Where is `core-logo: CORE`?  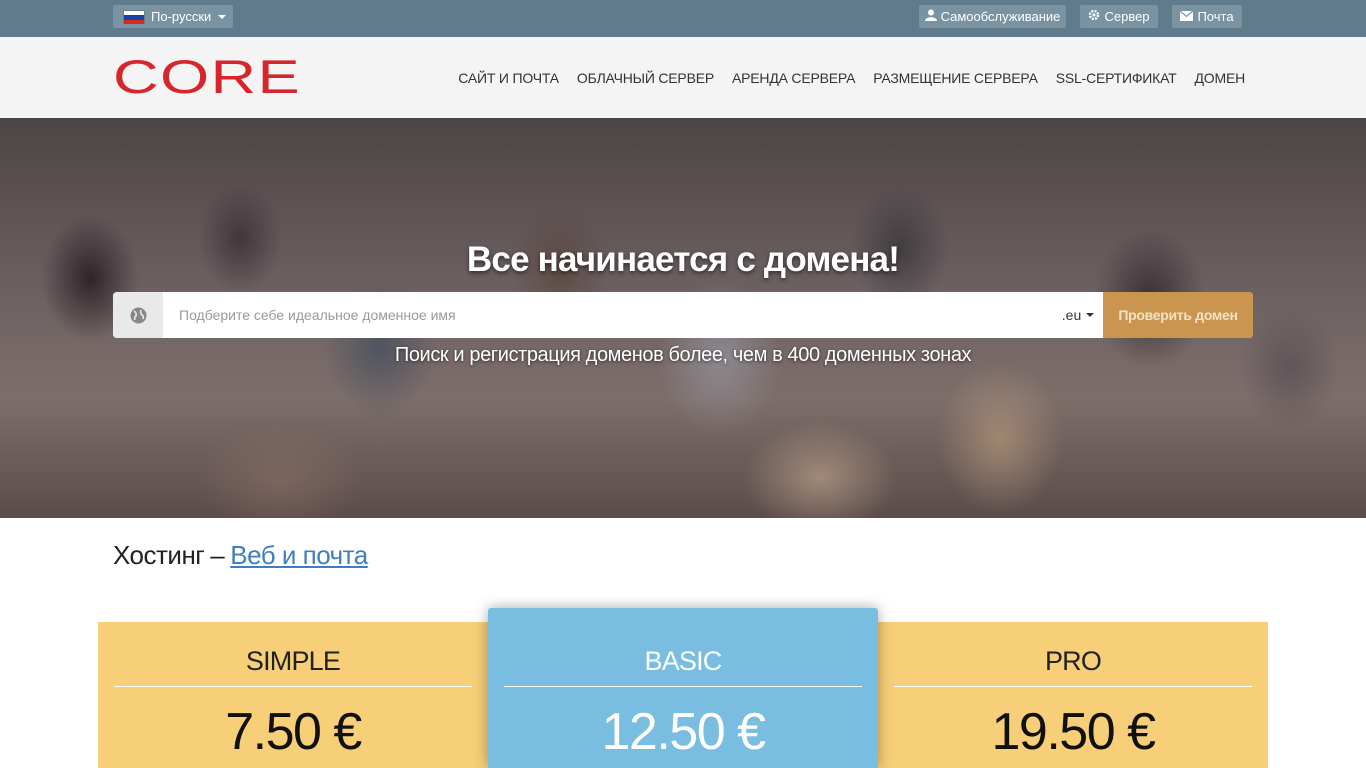
core-logo: CORE is located at coordinates (208, 78).